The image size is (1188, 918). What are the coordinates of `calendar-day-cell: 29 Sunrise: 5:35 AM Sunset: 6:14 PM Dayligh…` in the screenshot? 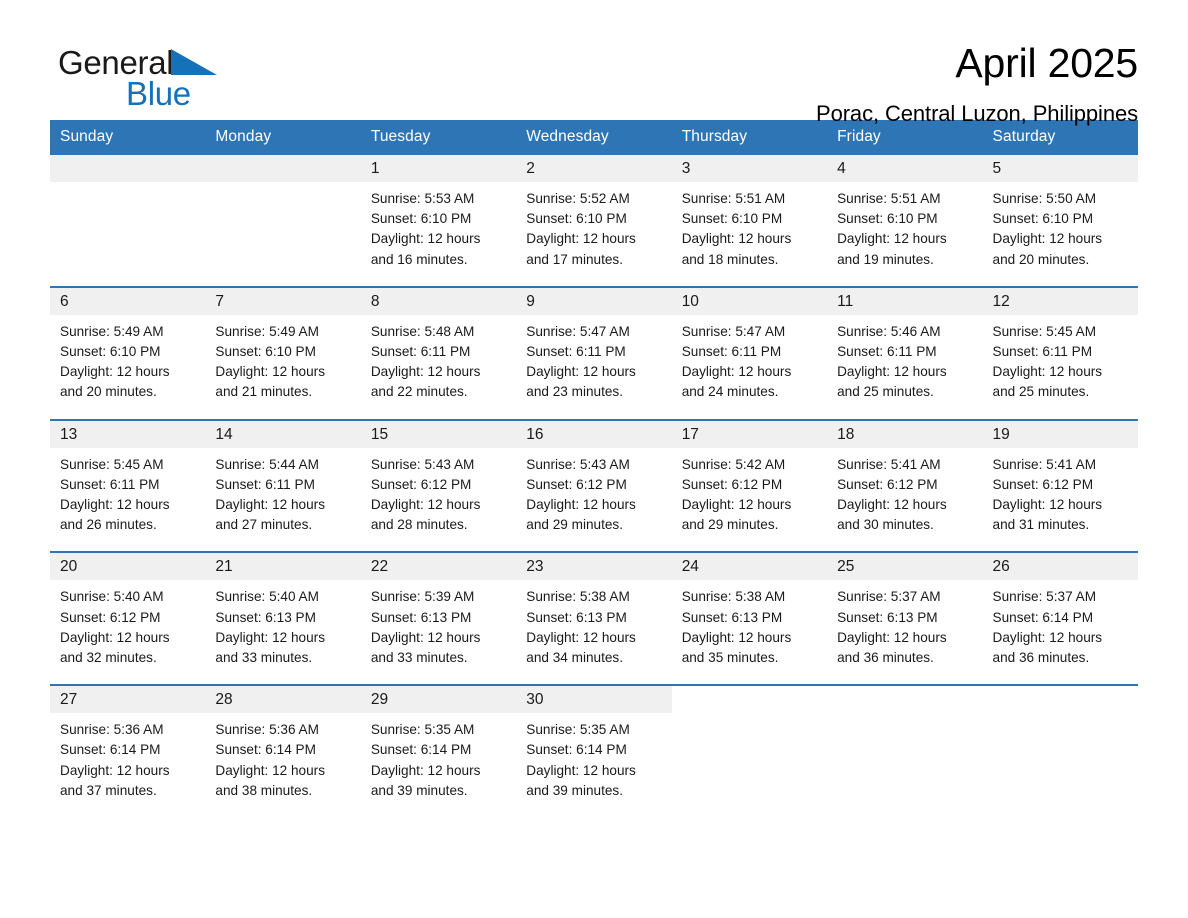 It's located at (438, 743).